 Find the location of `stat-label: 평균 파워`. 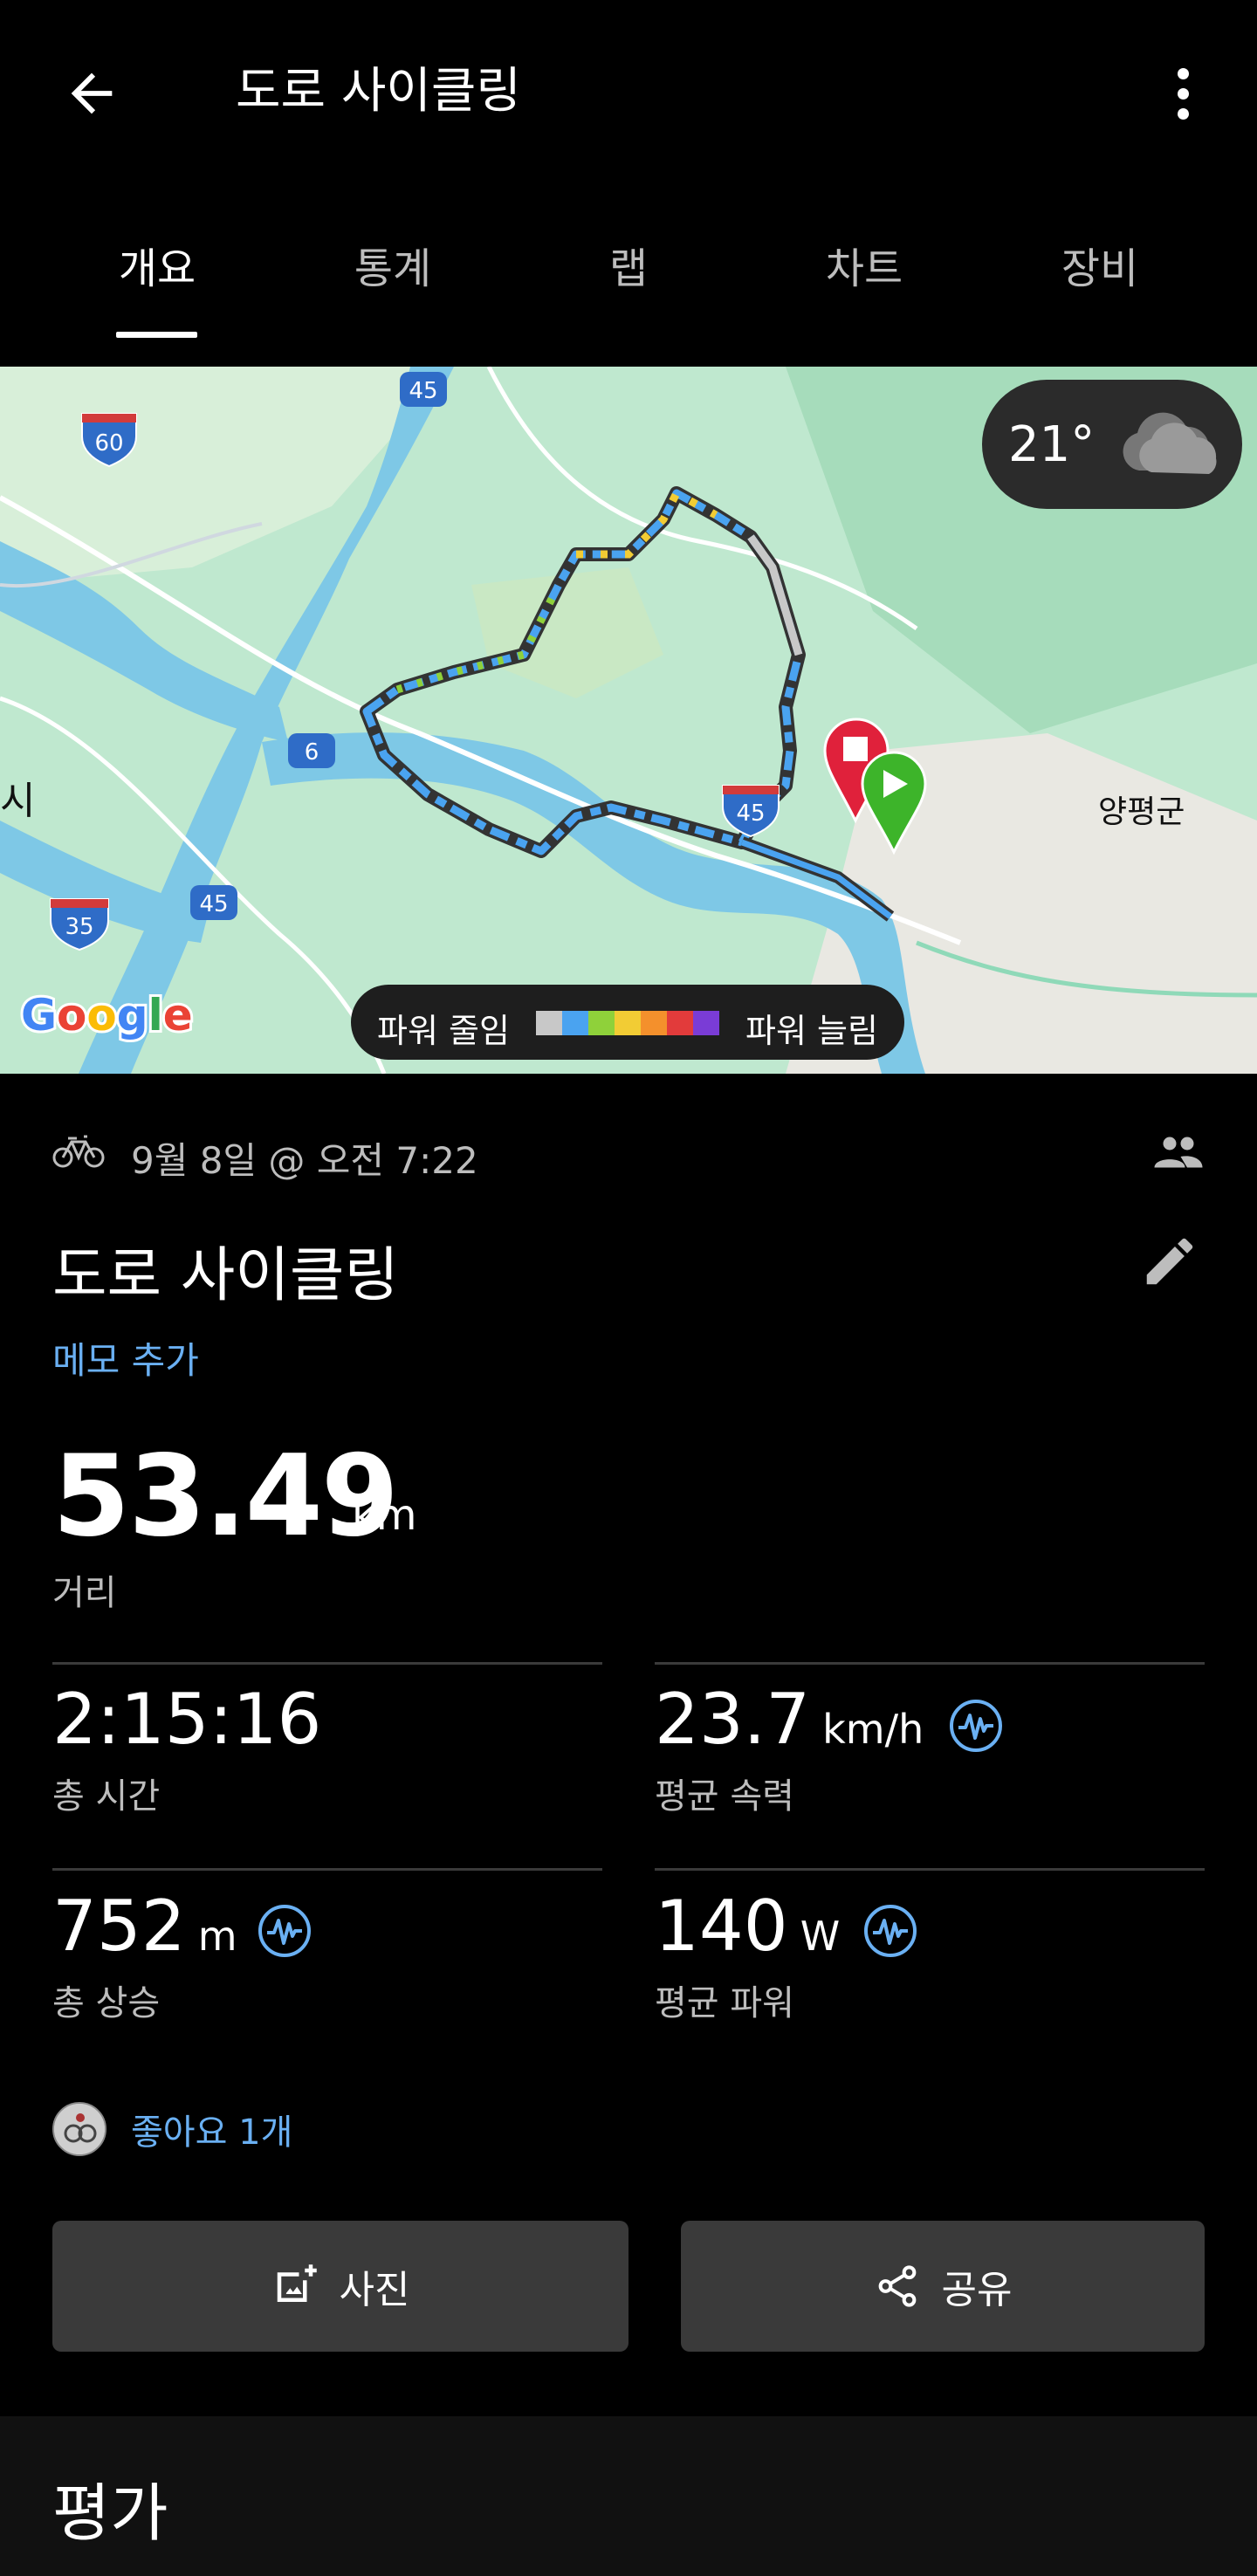

stat-label: 평균 파워 is located at coordinates (724, 2003).